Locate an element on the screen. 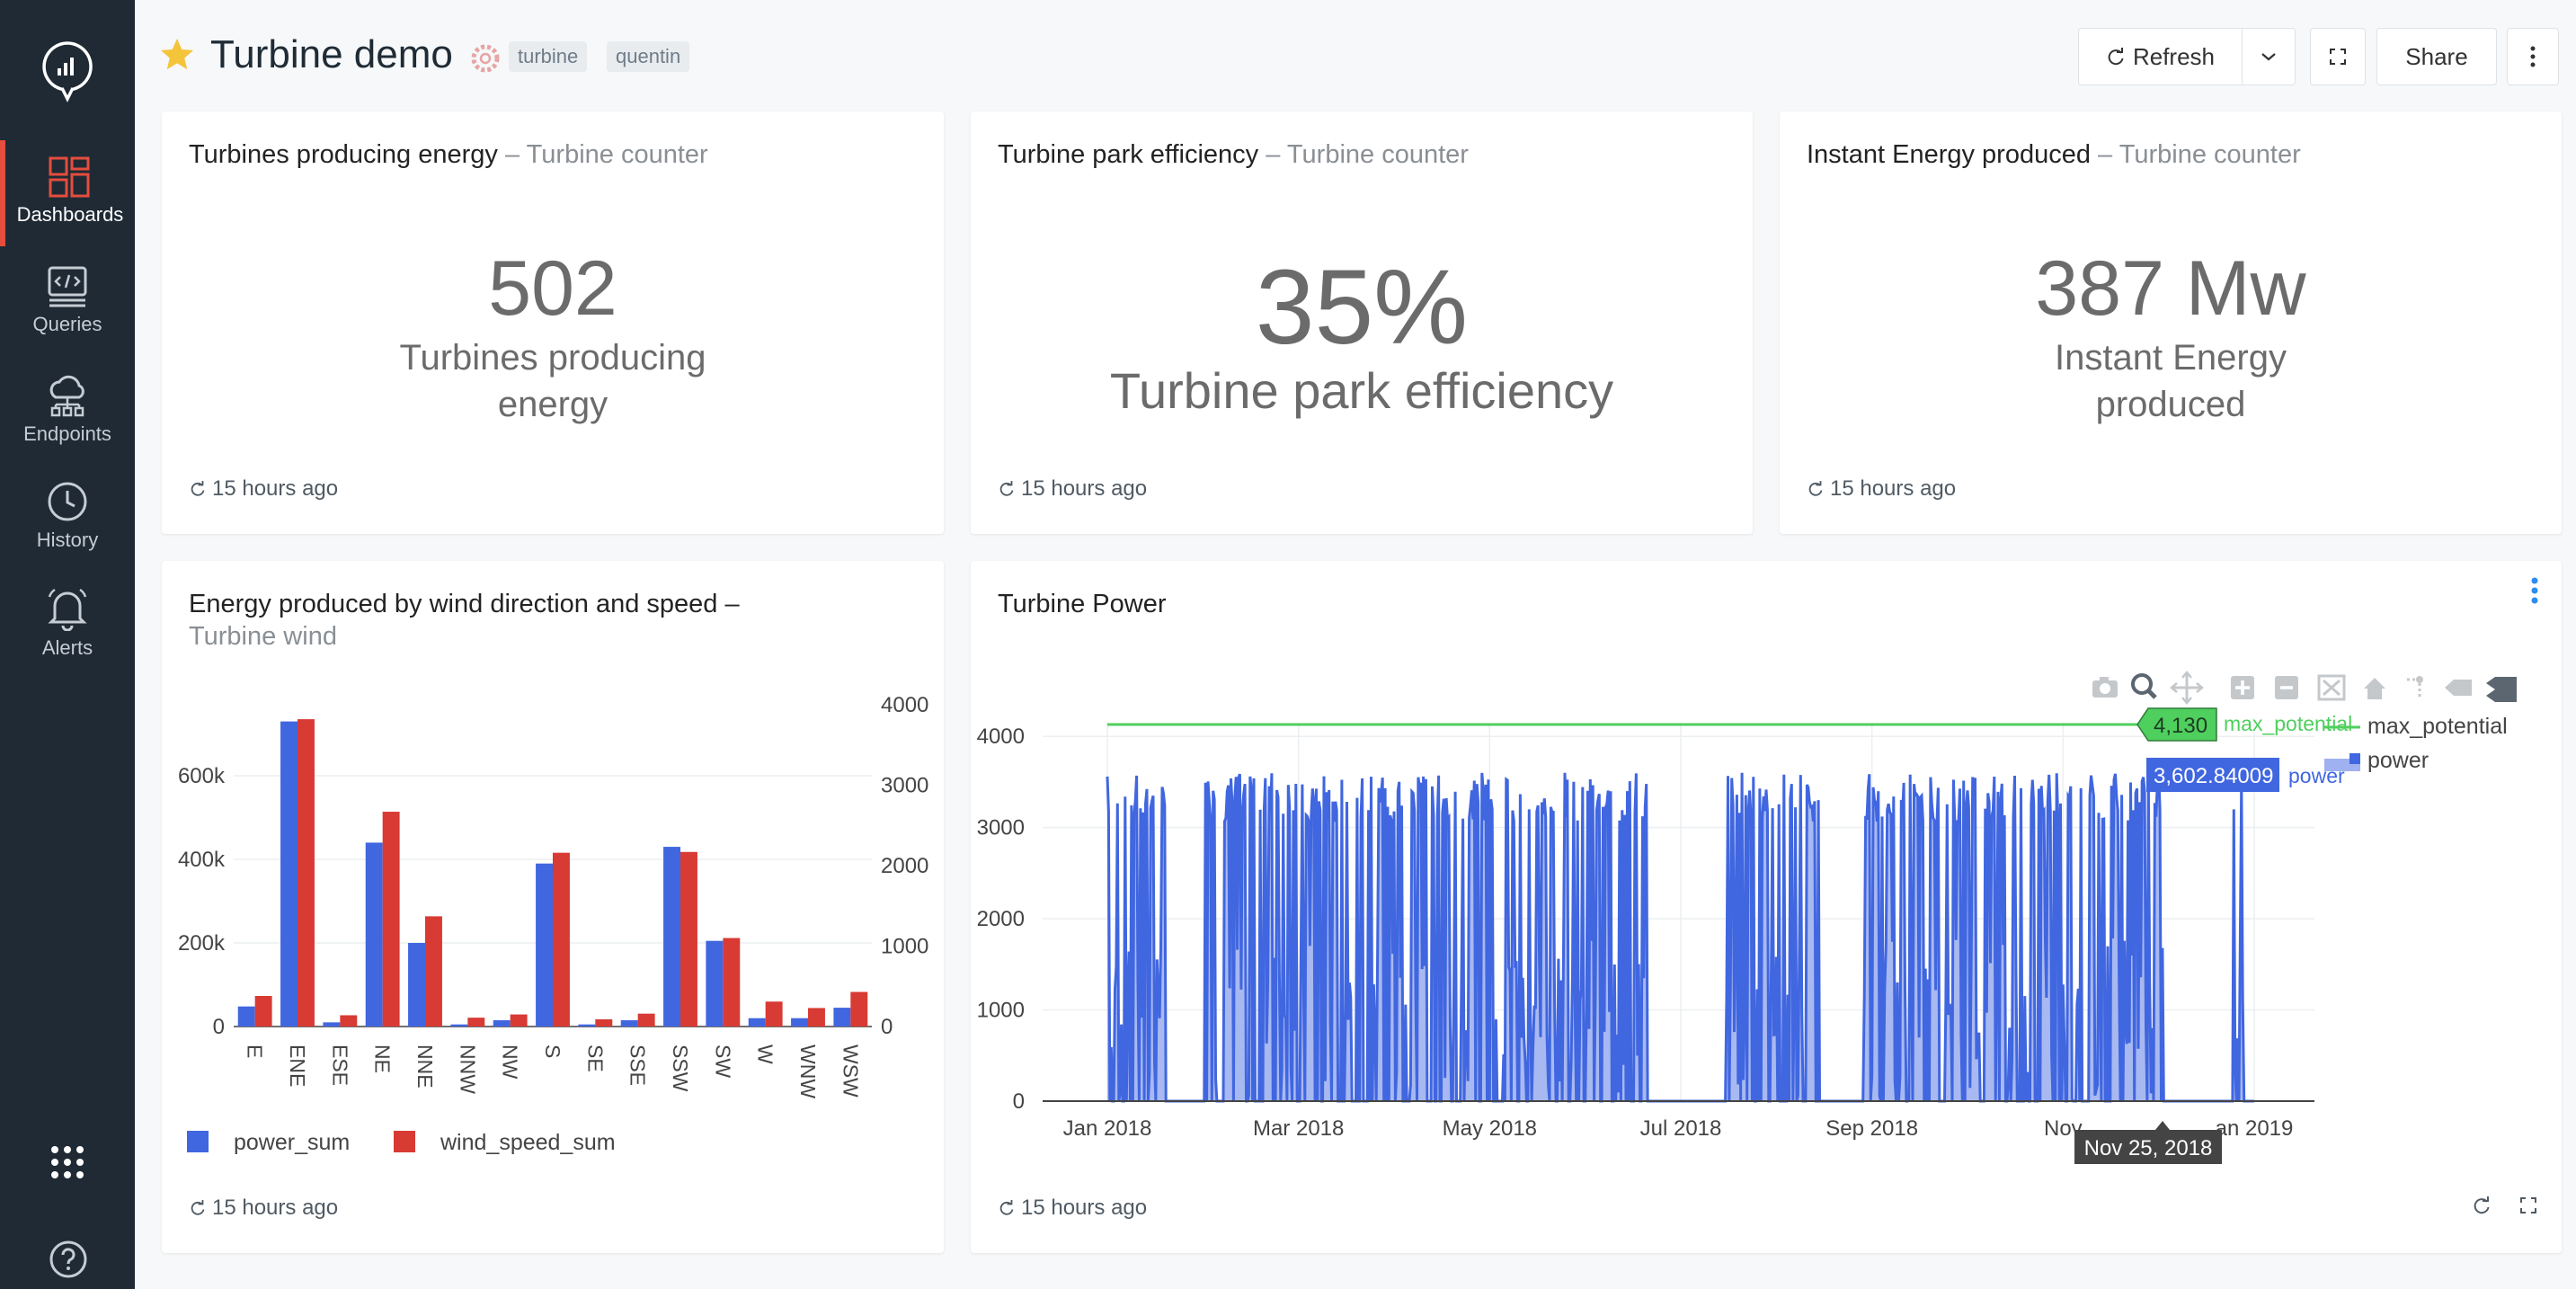 This screenshot has width=2576, height=1289. camera-icon is located at coordinates (2105, 687).